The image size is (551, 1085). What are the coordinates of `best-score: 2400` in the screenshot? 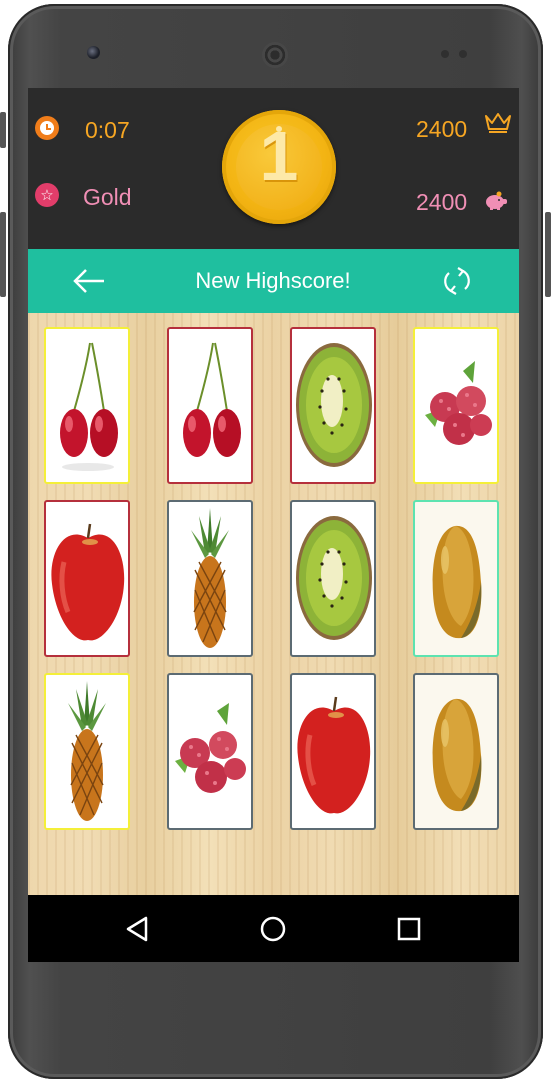 It's located at (442, 129).